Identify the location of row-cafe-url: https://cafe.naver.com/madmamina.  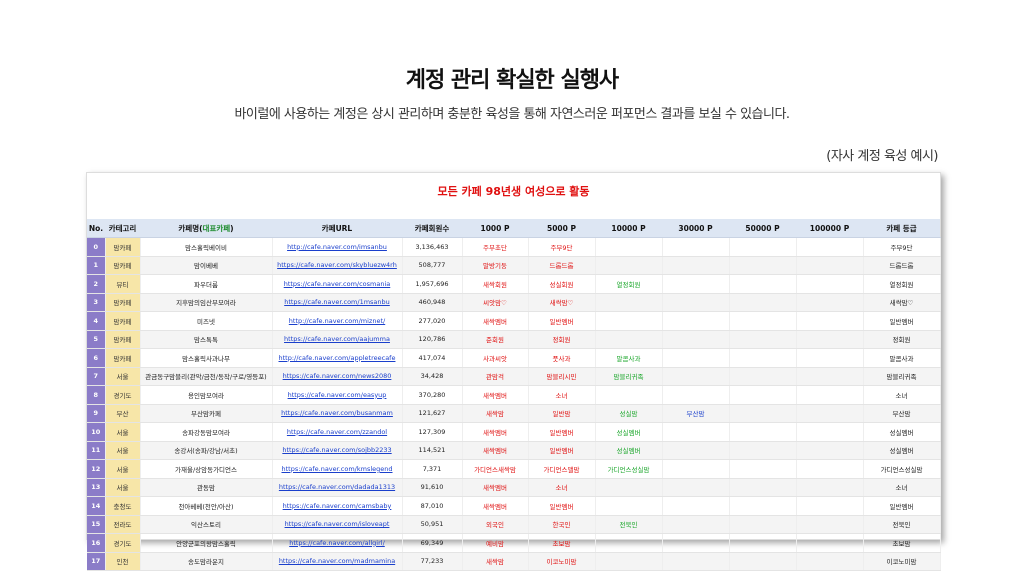
(337, 561).